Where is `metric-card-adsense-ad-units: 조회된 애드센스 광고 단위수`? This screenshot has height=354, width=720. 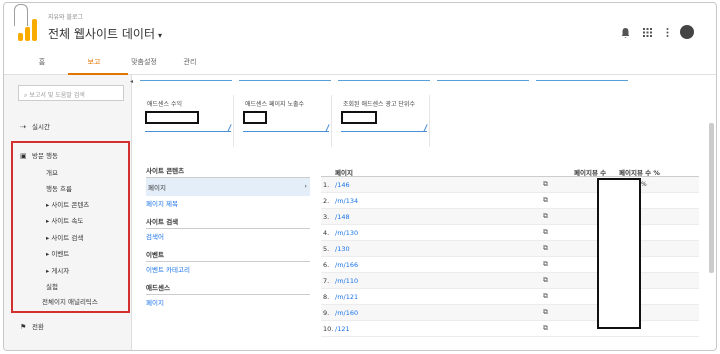 metric-card-adsense-ad-units: 조회된 애드센스 광고 단위수 is located at coordinates (384, 121).